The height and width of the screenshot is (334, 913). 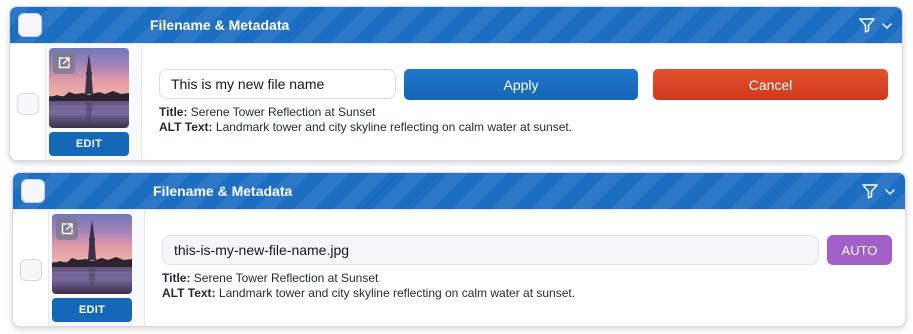 I want to click on filename-preview-input, so click(x=490, y=250).